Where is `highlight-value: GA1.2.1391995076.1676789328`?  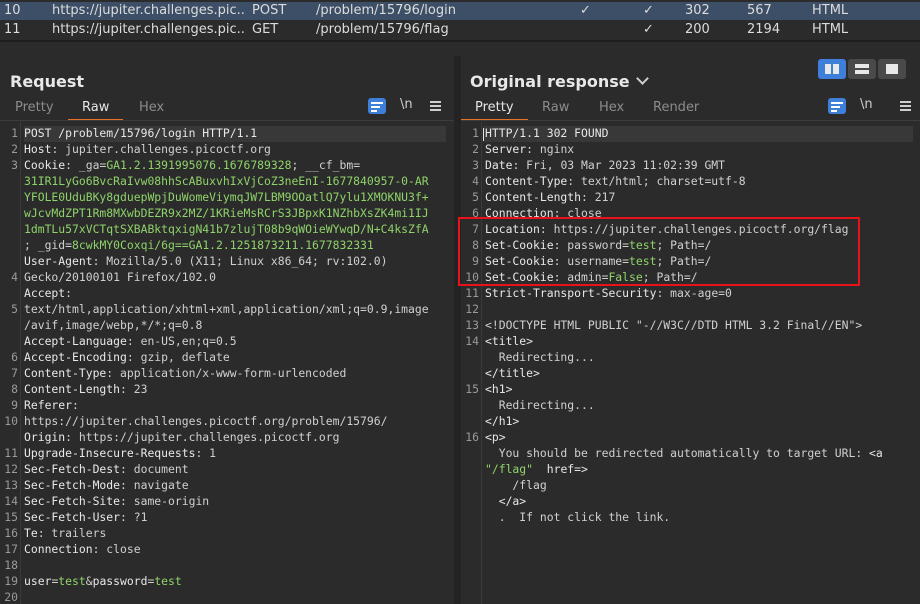
highlight-value: GA1.2.1391995076.1676789328 is located at coordinates (199, 165).